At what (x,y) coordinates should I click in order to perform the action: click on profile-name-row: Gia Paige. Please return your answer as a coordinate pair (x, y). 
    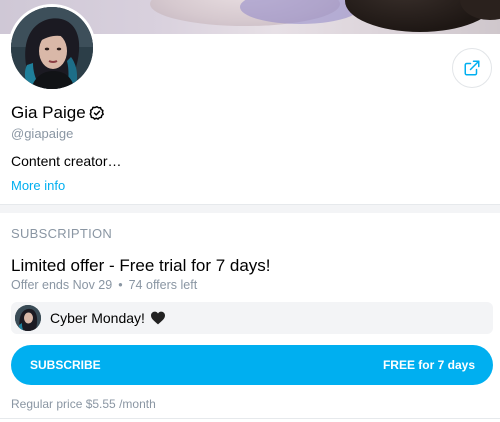
    Looking at the image, I should click on (58, 113).